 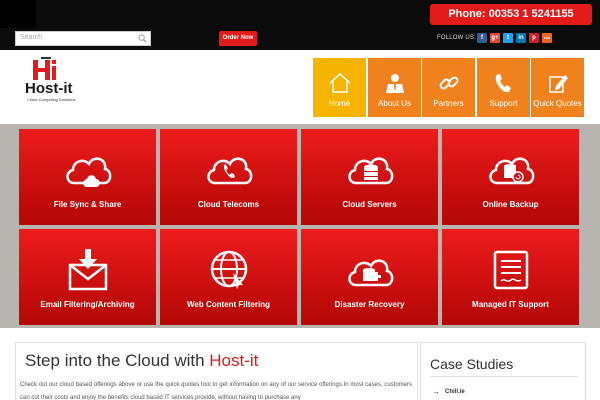 I want to click on top-bar-edge, so click(x=18, y=14).